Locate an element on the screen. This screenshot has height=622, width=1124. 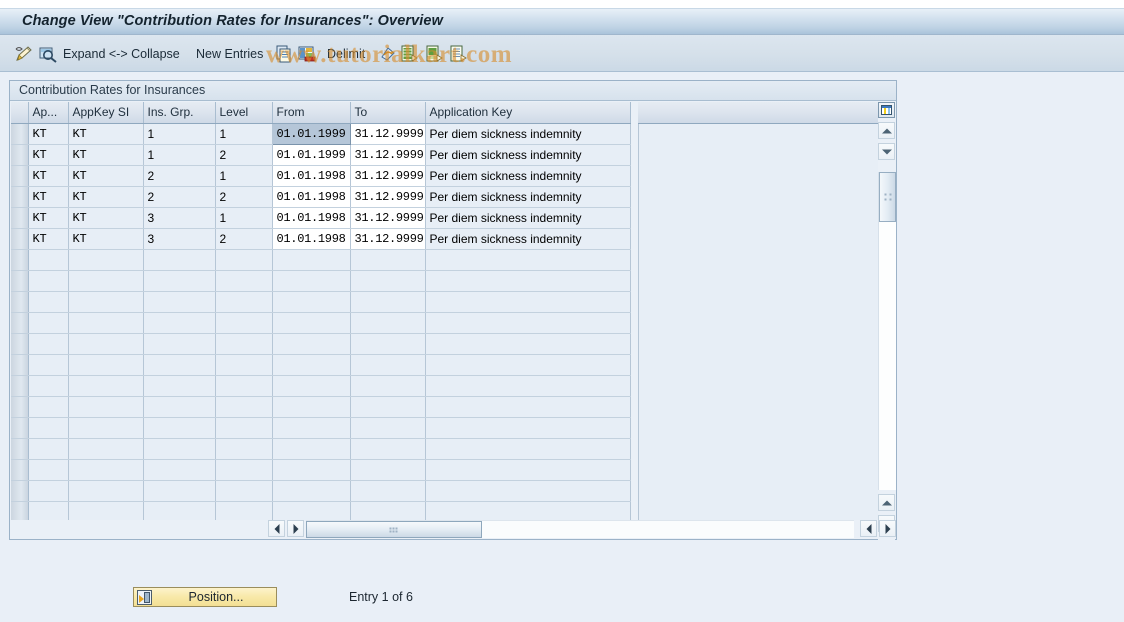
display-change-button is located at coordinates (24, 53).